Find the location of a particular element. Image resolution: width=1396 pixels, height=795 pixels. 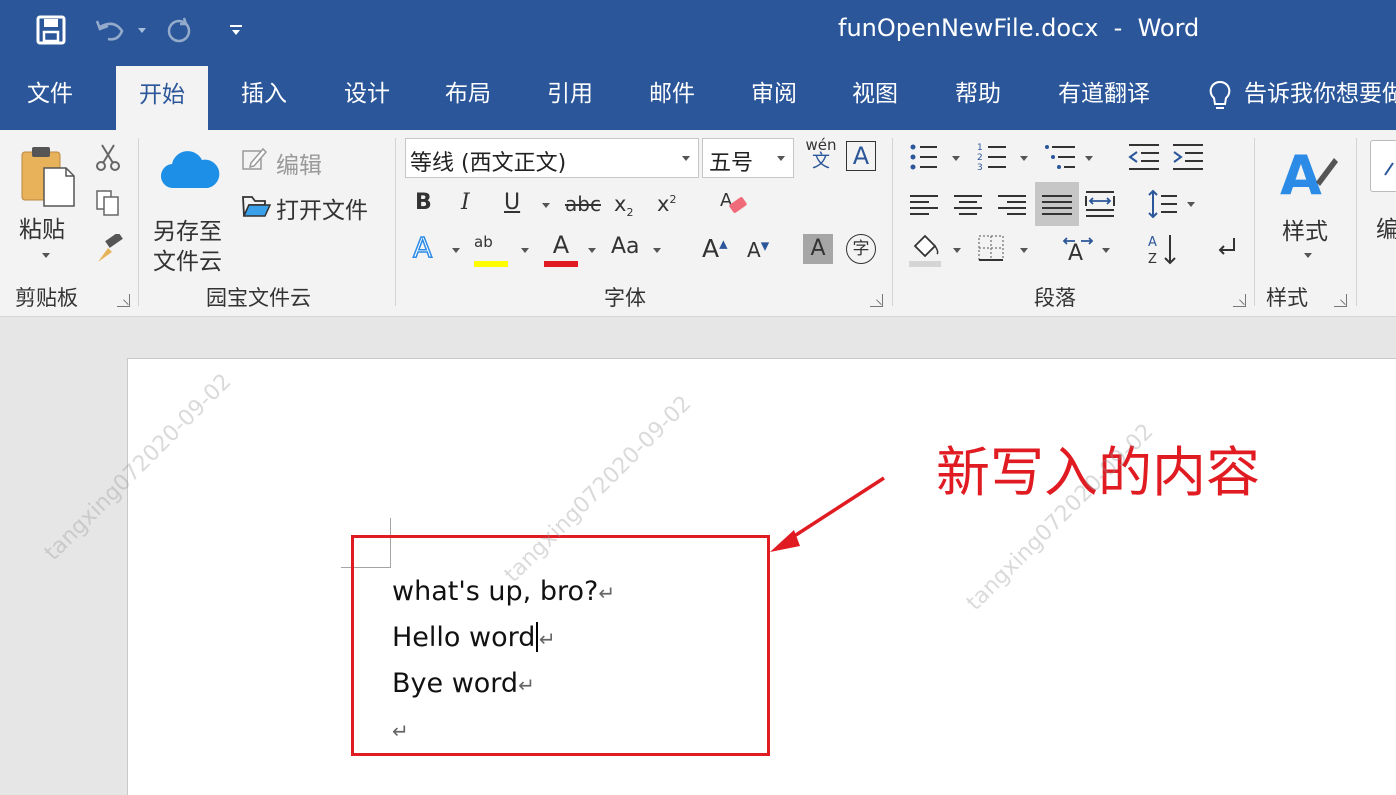

text-effects-dropdown-icon is located at coordinates (456, 250).